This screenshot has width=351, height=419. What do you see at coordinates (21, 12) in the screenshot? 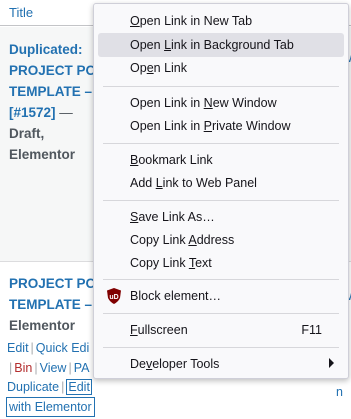
I see `column-title-header: Title` at bounding box center [21, 12].